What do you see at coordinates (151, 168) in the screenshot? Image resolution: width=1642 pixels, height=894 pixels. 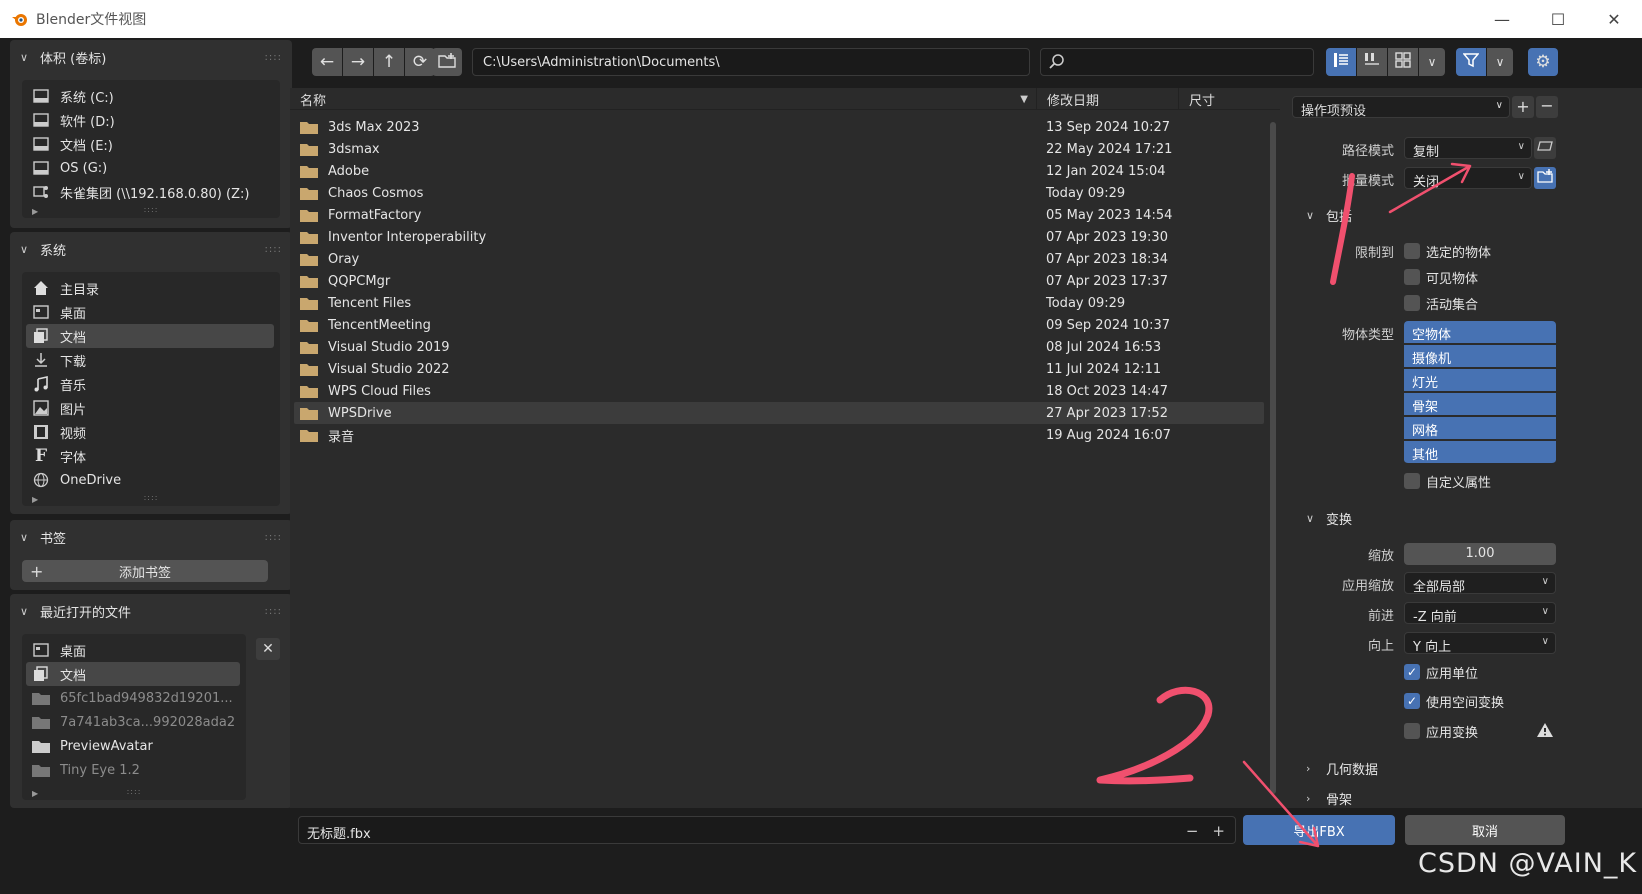 I see `sidebar-item-drive-g: OS (G:)` at bounding box center [151, 168].